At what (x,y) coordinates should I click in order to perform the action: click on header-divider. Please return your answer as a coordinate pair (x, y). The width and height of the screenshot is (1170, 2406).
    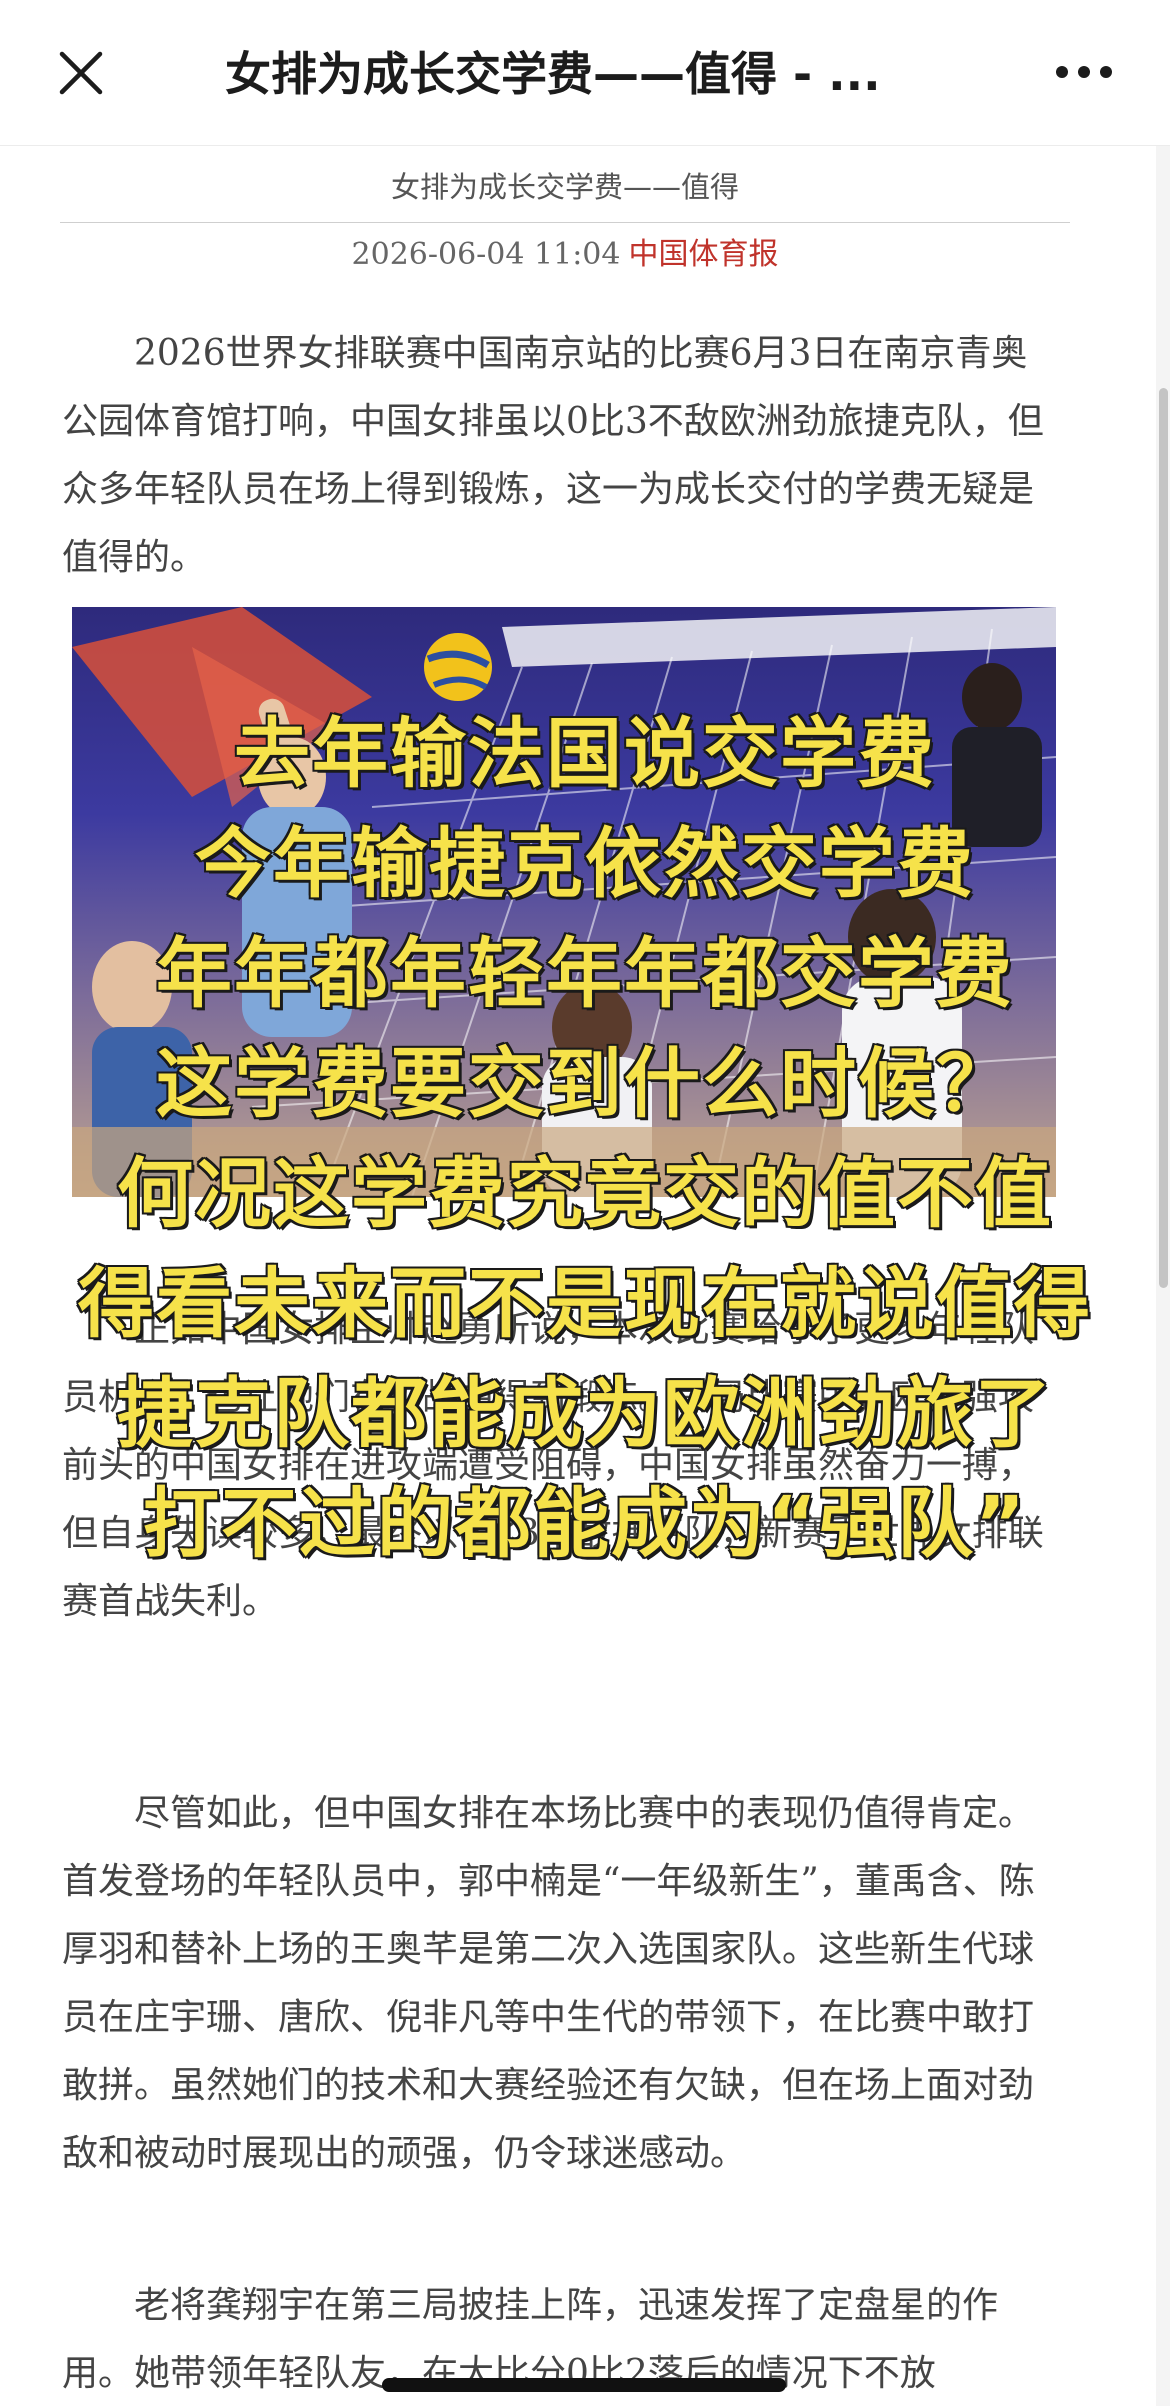
    Looking at the image, I should click on (565, 222).